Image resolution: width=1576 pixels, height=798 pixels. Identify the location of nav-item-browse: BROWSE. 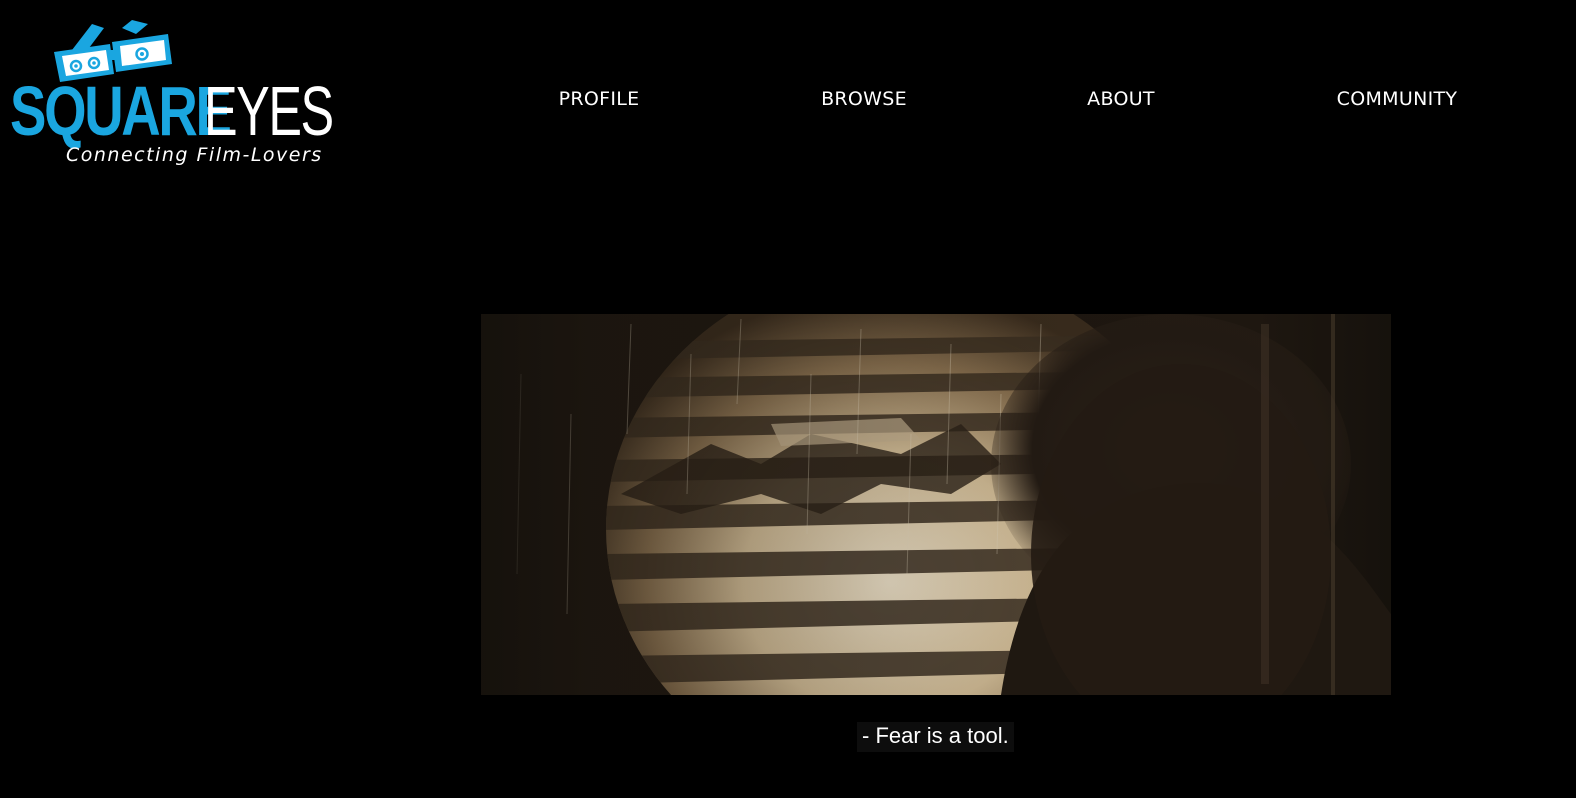
(864, 99).